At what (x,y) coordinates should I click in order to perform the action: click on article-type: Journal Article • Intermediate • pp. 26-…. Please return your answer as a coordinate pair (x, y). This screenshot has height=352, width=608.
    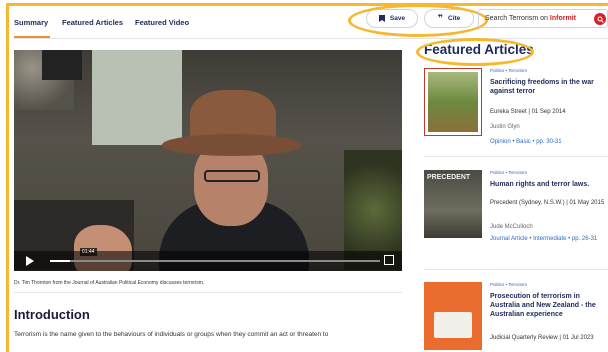
    Looking at the image, I should click on (544, 239).